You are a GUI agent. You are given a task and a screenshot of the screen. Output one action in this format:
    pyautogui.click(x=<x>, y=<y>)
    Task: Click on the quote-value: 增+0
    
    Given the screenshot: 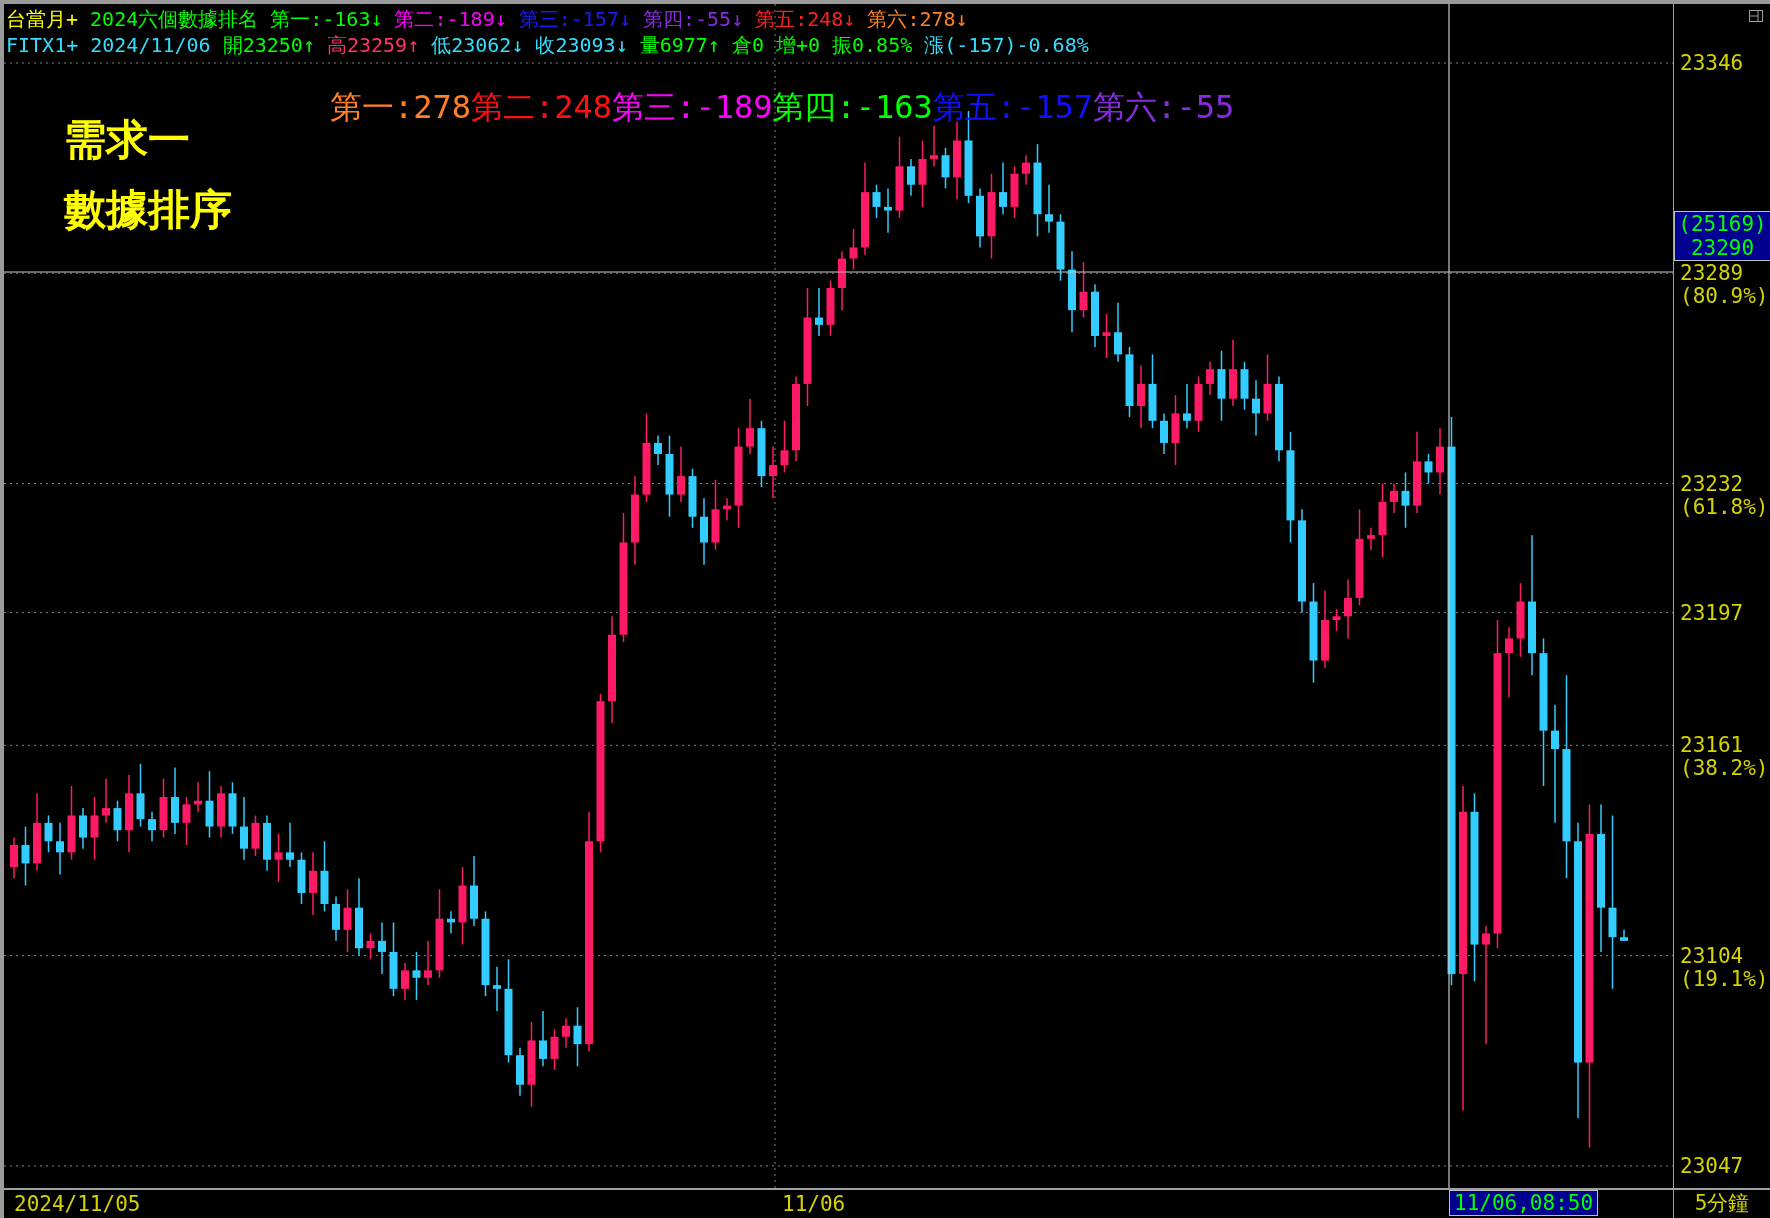 What is the action you would take?
    pyautogui.click(x=798, y=45)
    